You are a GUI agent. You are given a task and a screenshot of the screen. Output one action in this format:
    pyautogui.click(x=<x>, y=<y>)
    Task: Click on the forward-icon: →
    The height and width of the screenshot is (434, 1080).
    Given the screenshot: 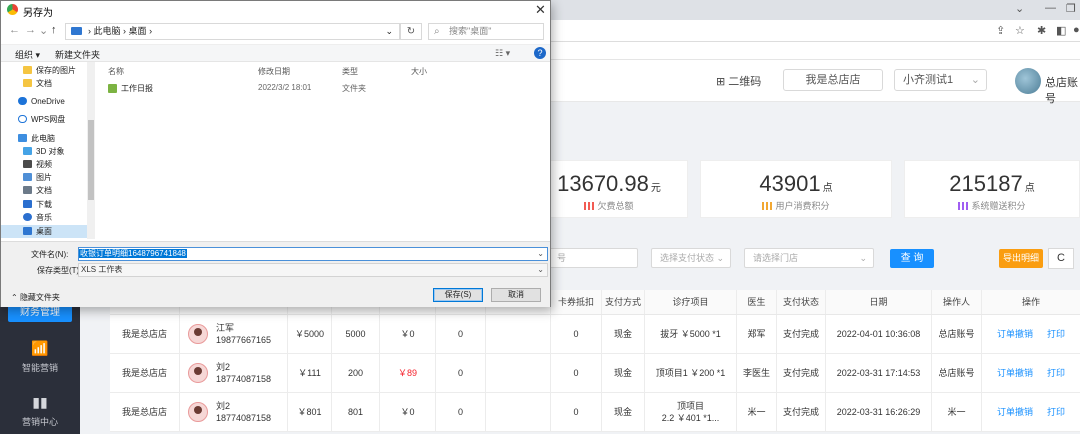 What is the action you would take?
    pyautogui.click(x=30, y=30)
    